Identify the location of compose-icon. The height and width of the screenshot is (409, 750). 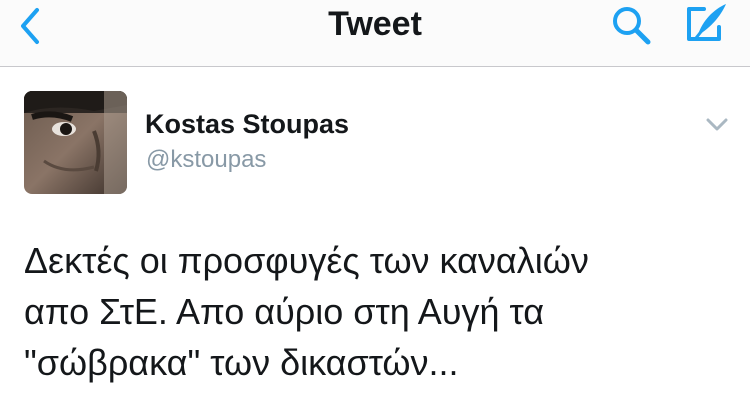
(706, 22).